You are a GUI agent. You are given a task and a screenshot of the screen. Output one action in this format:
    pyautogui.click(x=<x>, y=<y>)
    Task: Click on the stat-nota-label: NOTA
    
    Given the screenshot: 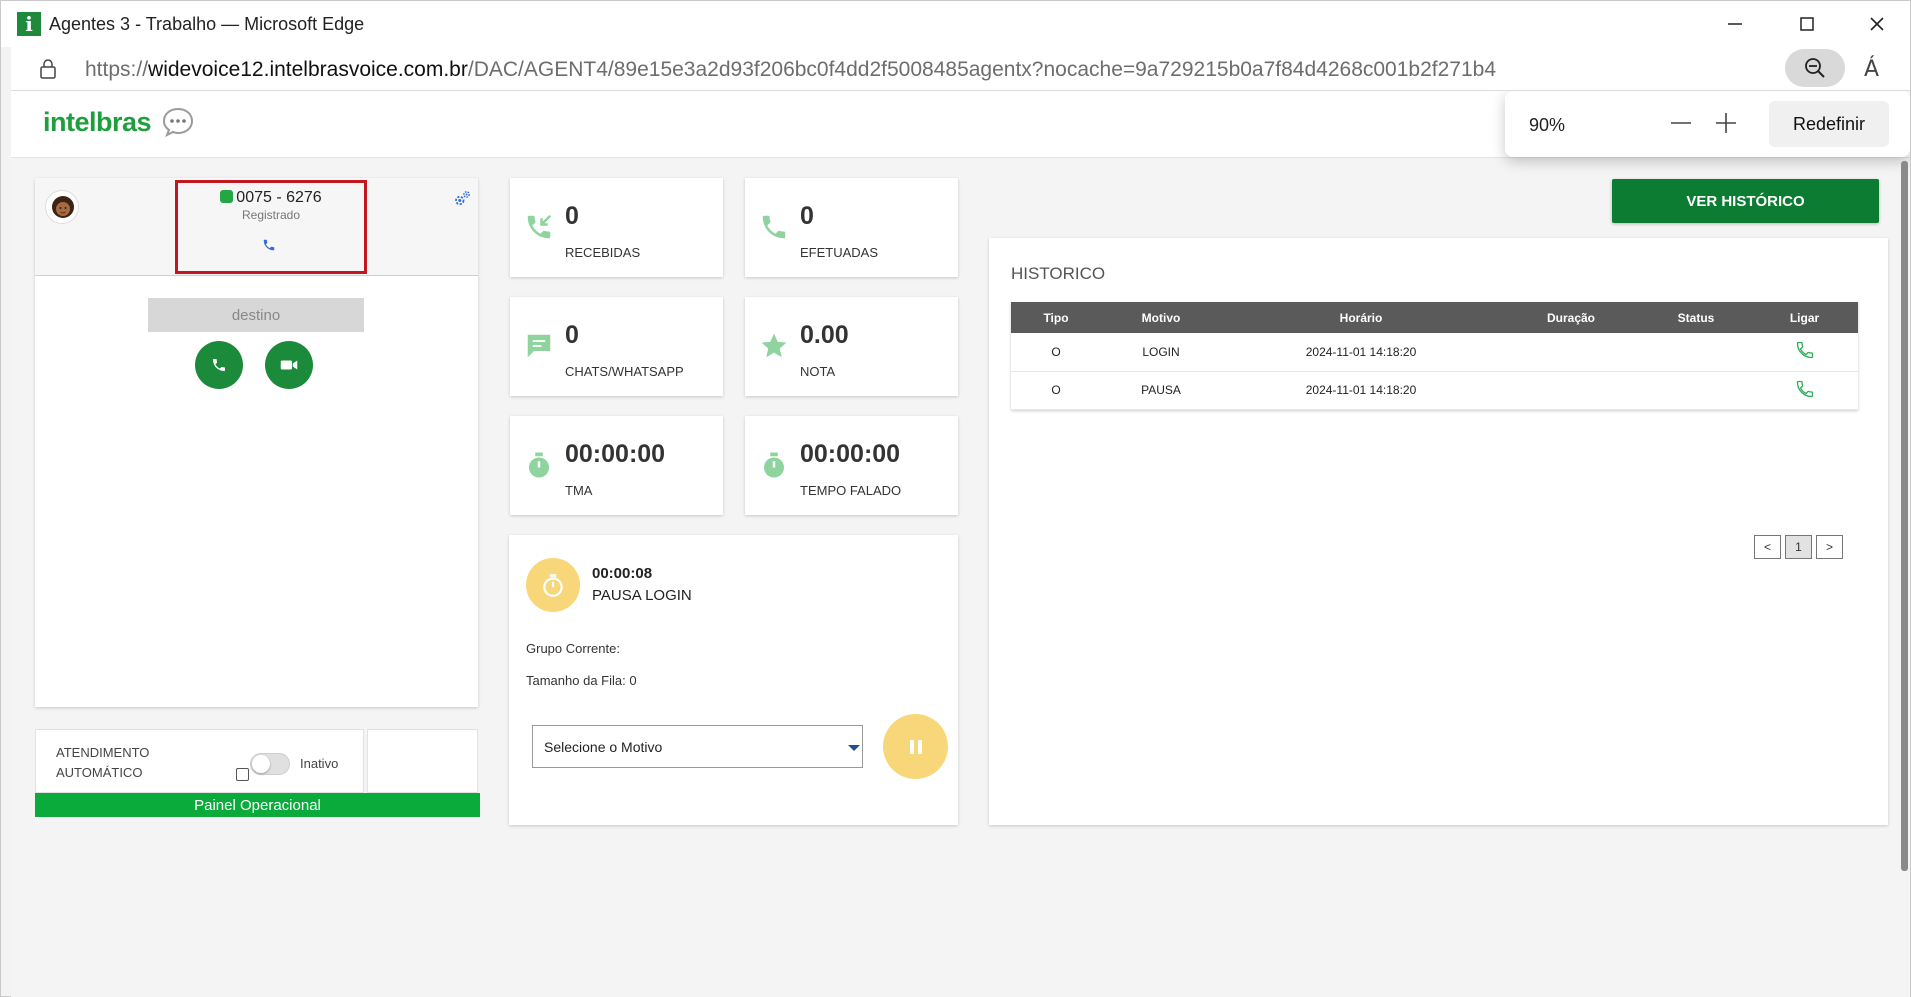 What is the action you would take?
    pyautogui.click(x=818, y=371)
    